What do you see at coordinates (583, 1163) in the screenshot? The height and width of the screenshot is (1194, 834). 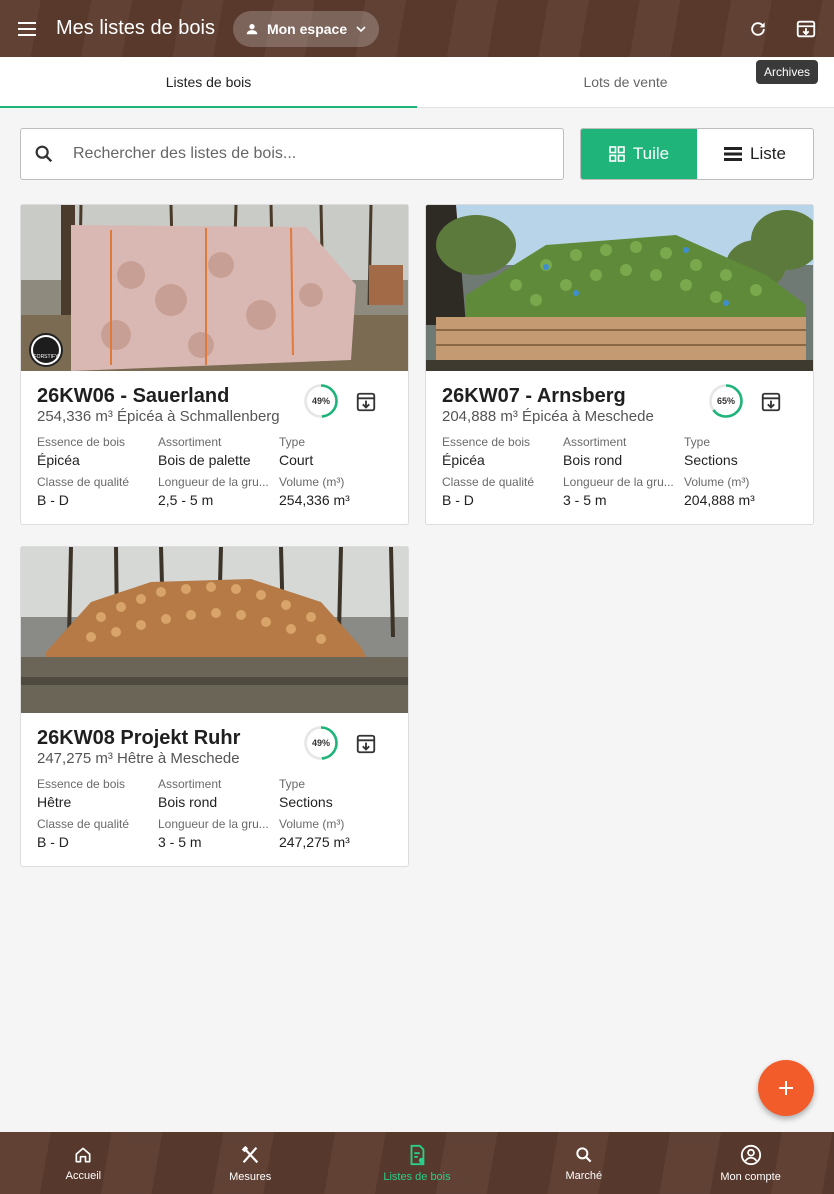 I see `nav-item-marche: Marché` at bounding box center [583, 1163].